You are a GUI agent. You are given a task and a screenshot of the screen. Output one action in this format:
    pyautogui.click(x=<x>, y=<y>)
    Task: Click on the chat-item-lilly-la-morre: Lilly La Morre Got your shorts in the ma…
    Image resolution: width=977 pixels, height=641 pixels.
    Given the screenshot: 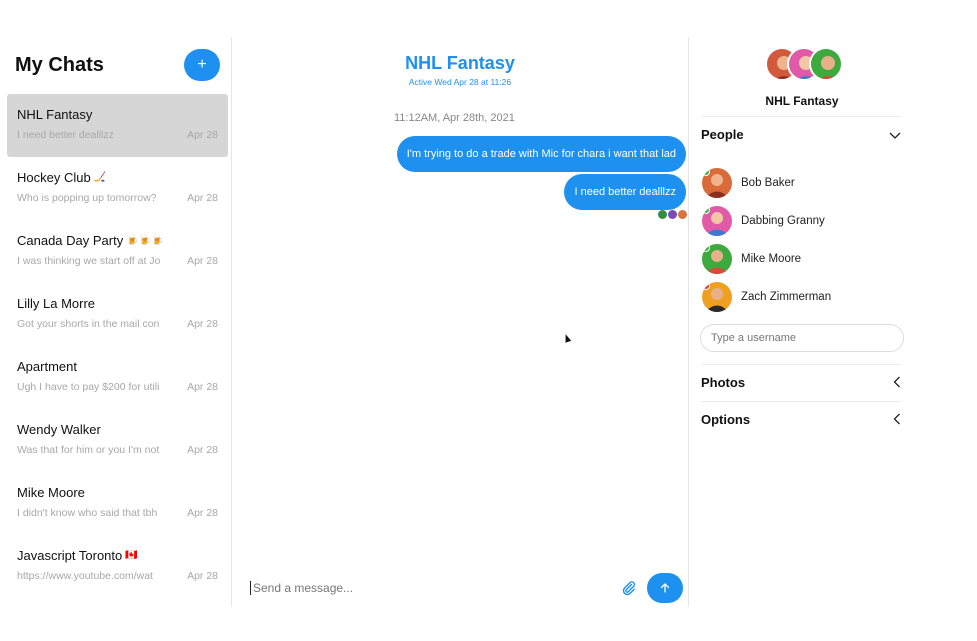 What is the action you would take?
    pyautogui.click(x=117, y=314)
    